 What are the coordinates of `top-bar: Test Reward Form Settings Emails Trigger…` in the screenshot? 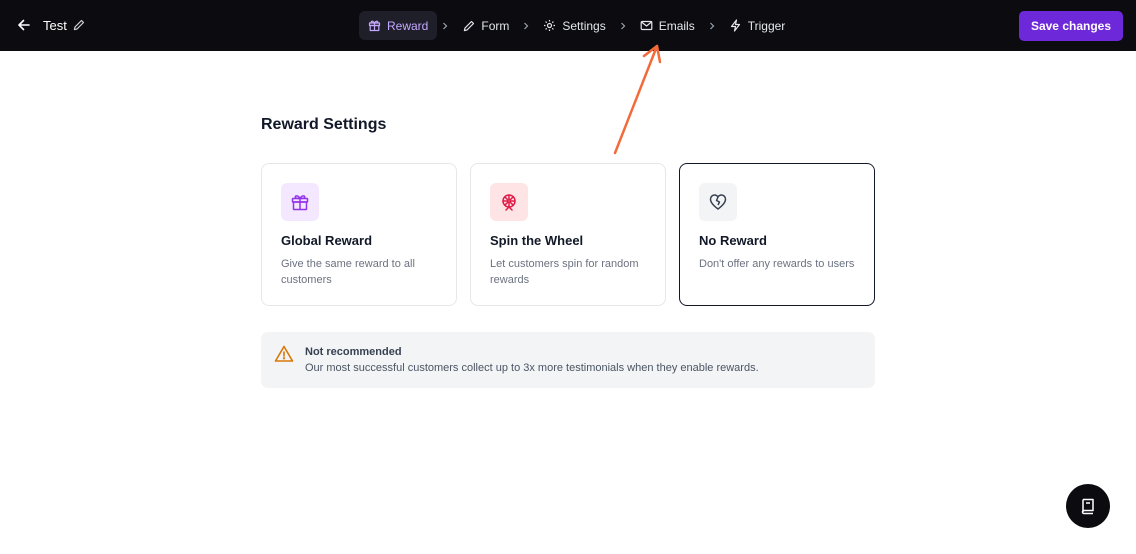 It's located at (568, 25).